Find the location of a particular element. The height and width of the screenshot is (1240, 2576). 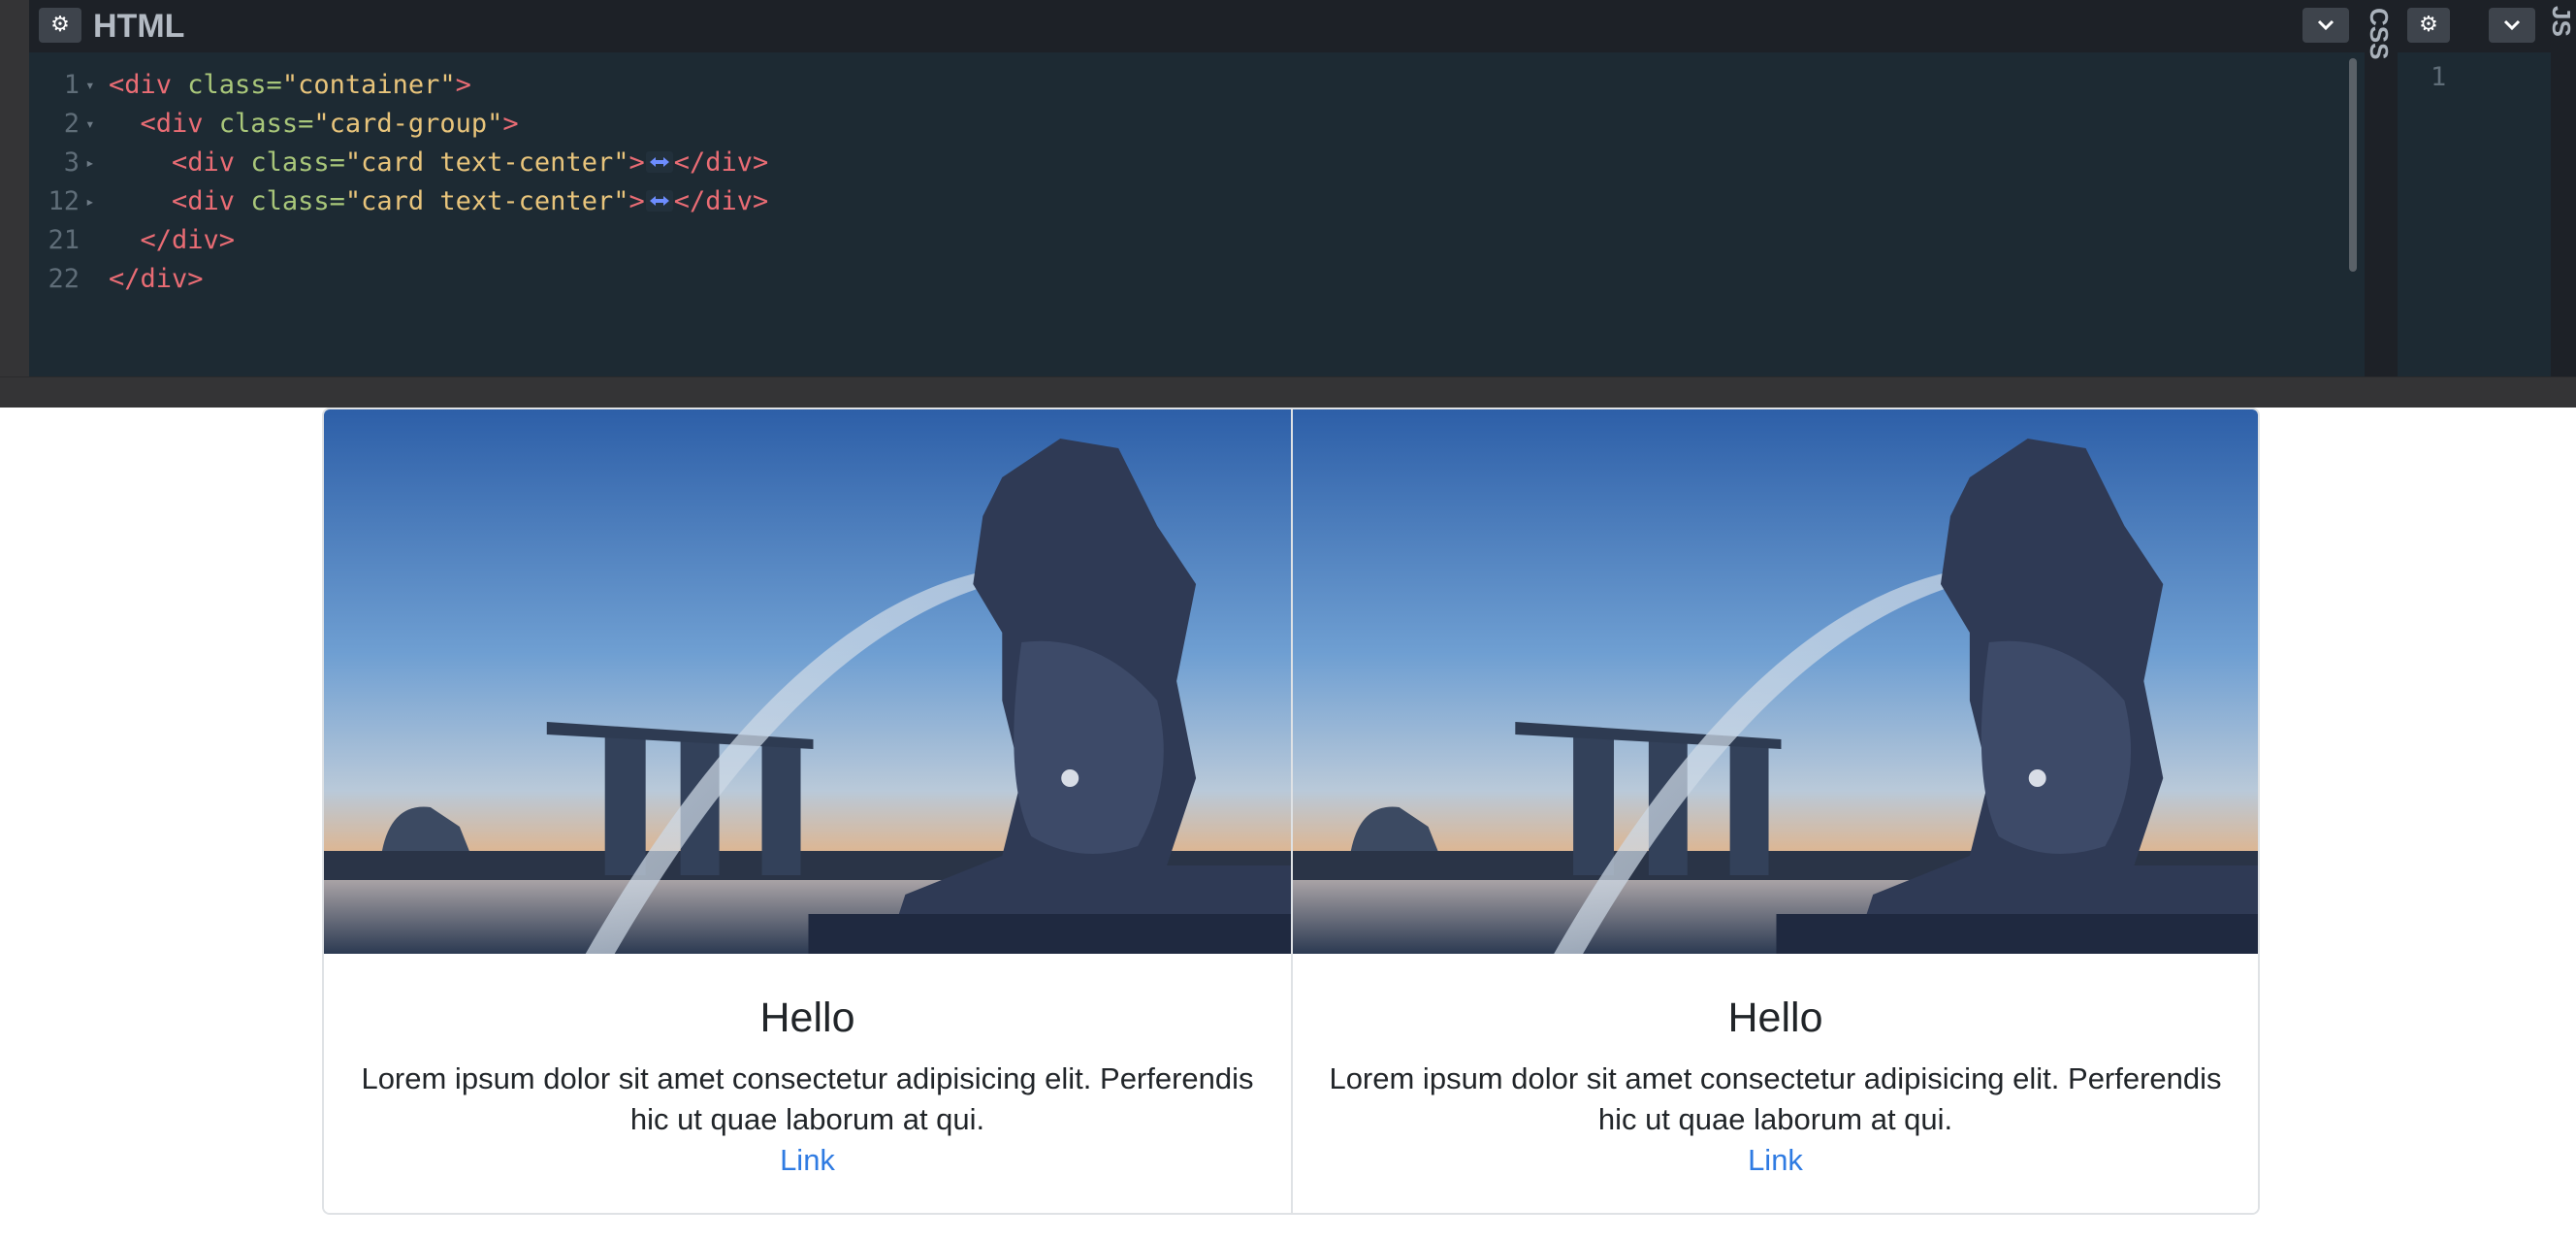

html-panel-title: HTML is located at coordinates (139, 27).